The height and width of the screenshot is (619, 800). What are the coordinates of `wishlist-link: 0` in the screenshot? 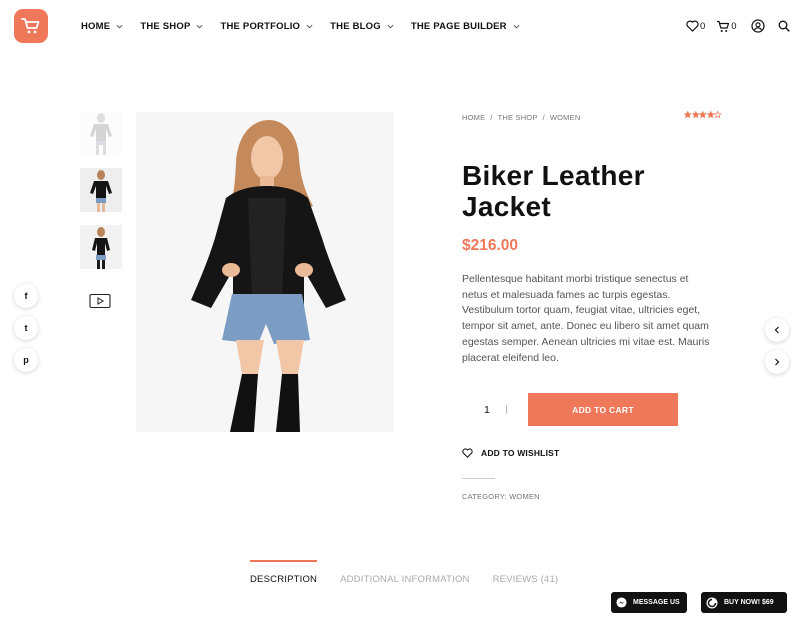 It's located at (695, 26).